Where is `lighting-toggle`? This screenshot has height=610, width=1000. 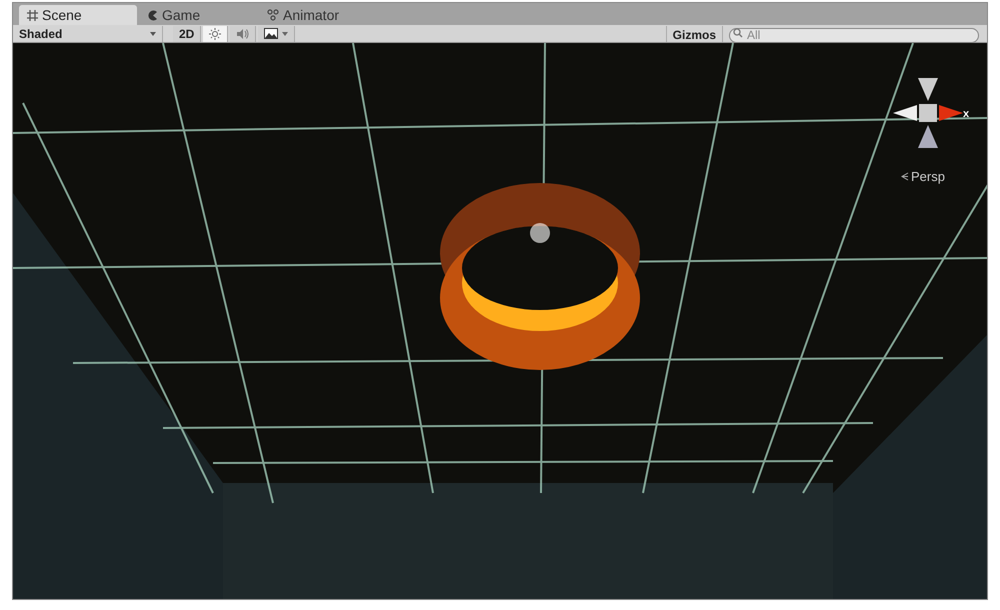
lighting-toggle is located at coordinates (215, 34).